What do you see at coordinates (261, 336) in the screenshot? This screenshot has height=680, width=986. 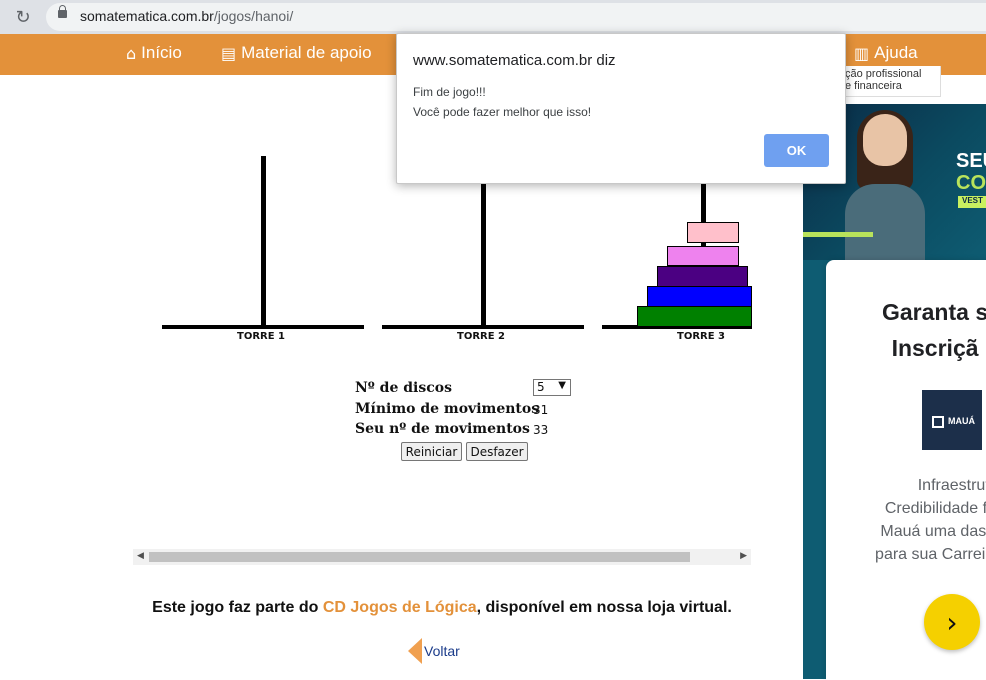 I see `tower-1-label: TORRE 1` at bounding box center [261, 336].